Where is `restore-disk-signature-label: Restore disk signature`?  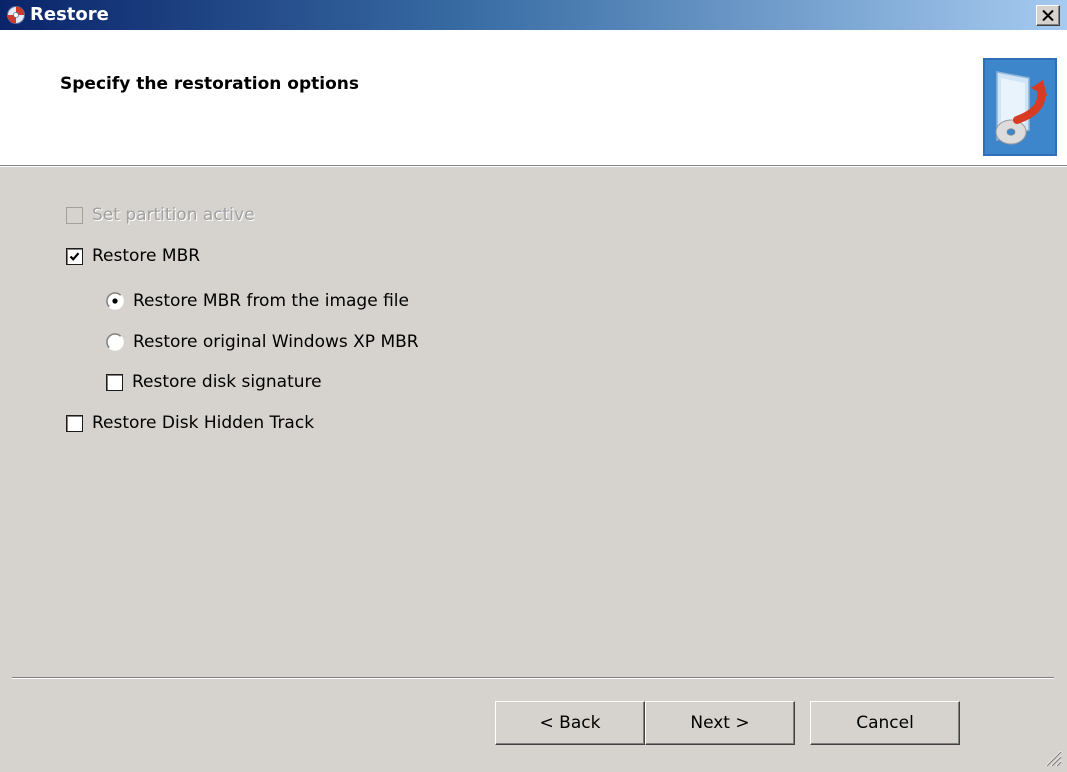
restore-disk-signature-label: Restore disk signature is located at coordinates (227, 382).